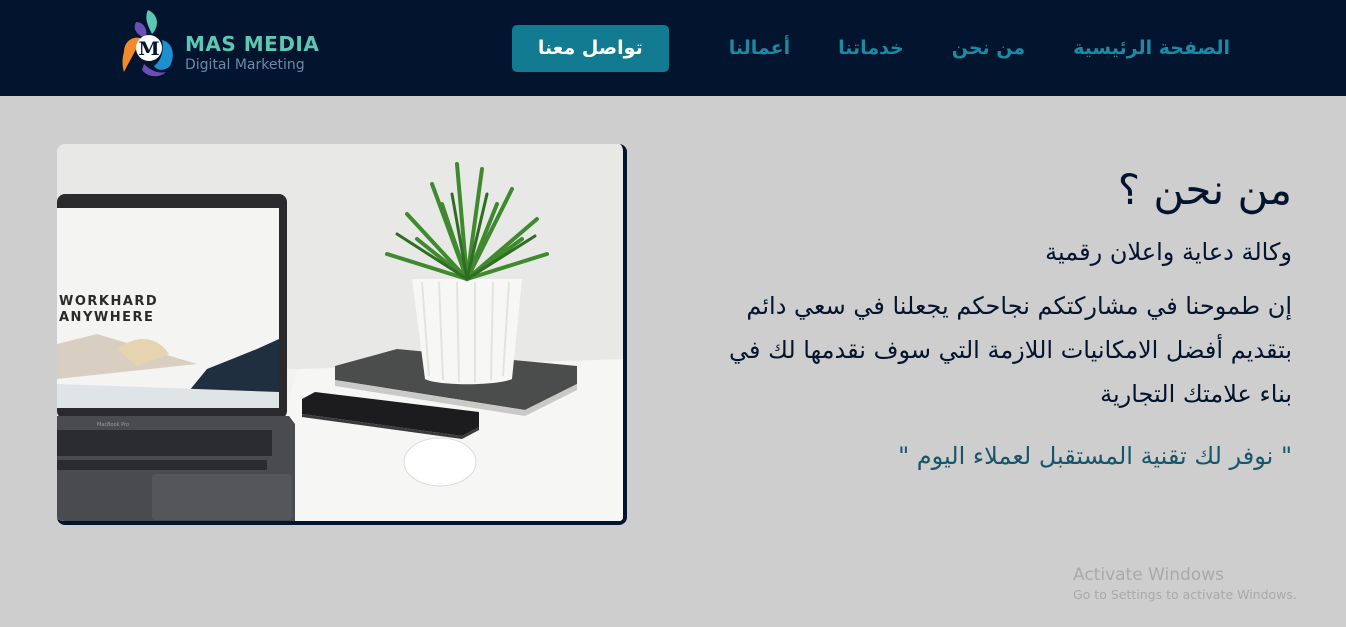 The image size is (1346, 627). Describe the element at coordinates (176, 357) in the screenshot. I see `laptop: WORKHARD ANYWHERE MacBook Pro` at that location.